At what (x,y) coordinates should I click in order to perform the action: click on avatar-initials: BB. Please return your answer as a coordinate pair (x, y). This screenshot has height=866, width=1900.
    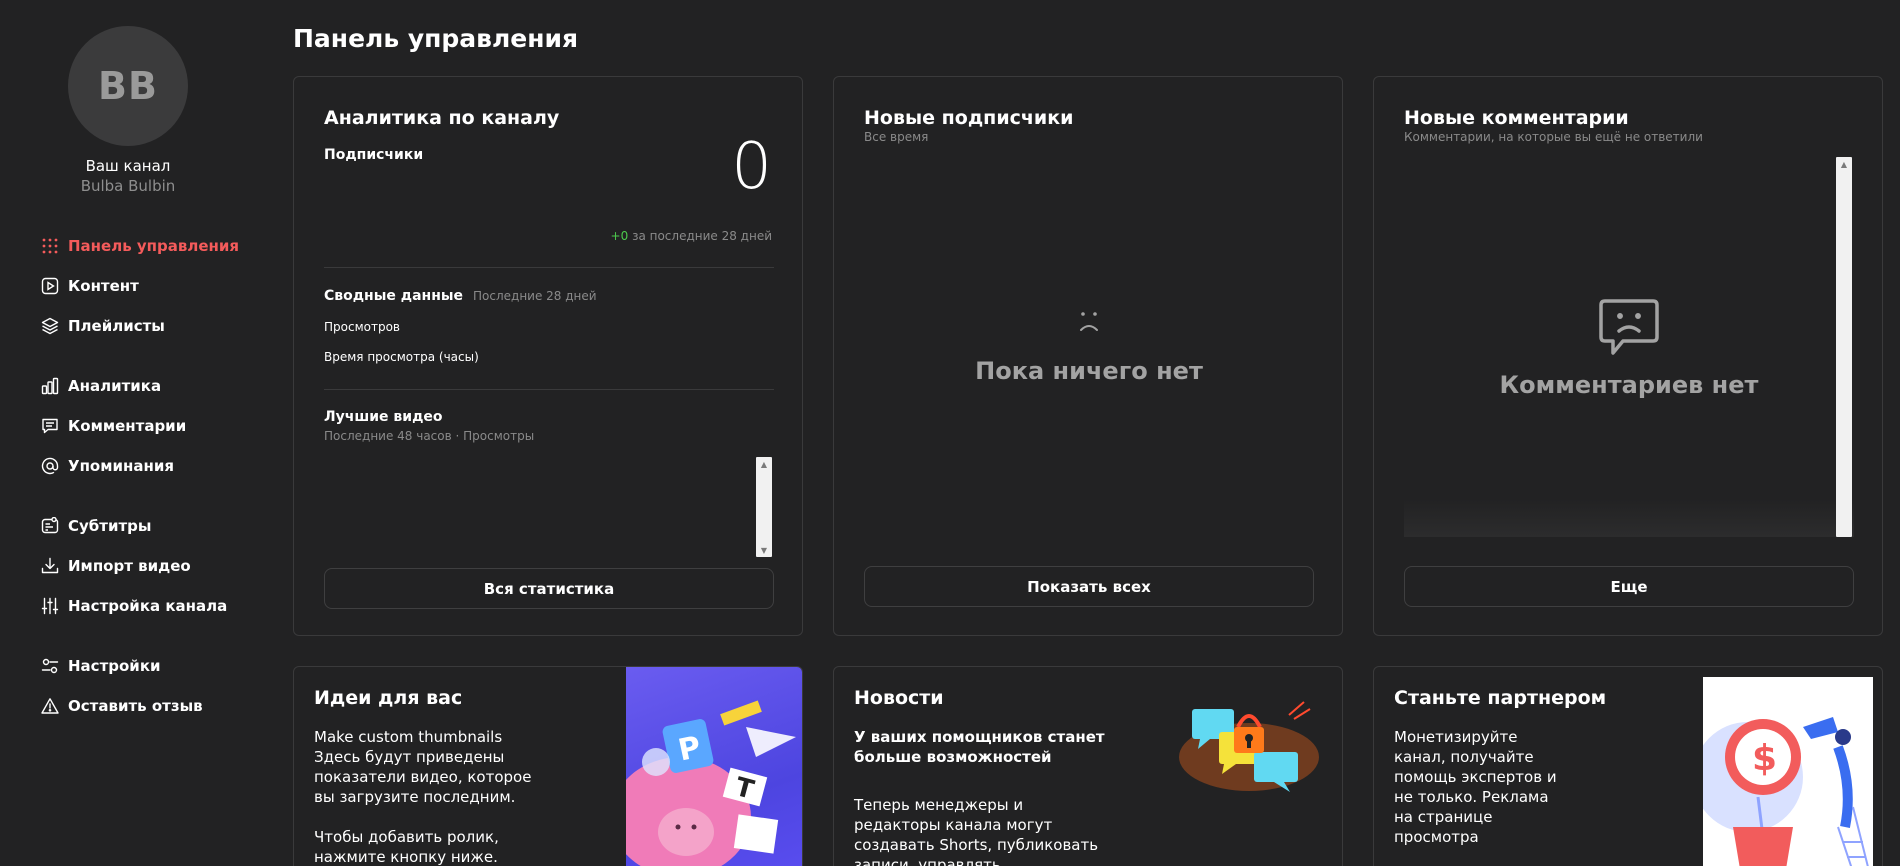
    Looking at the image, I should click on (128, 86).